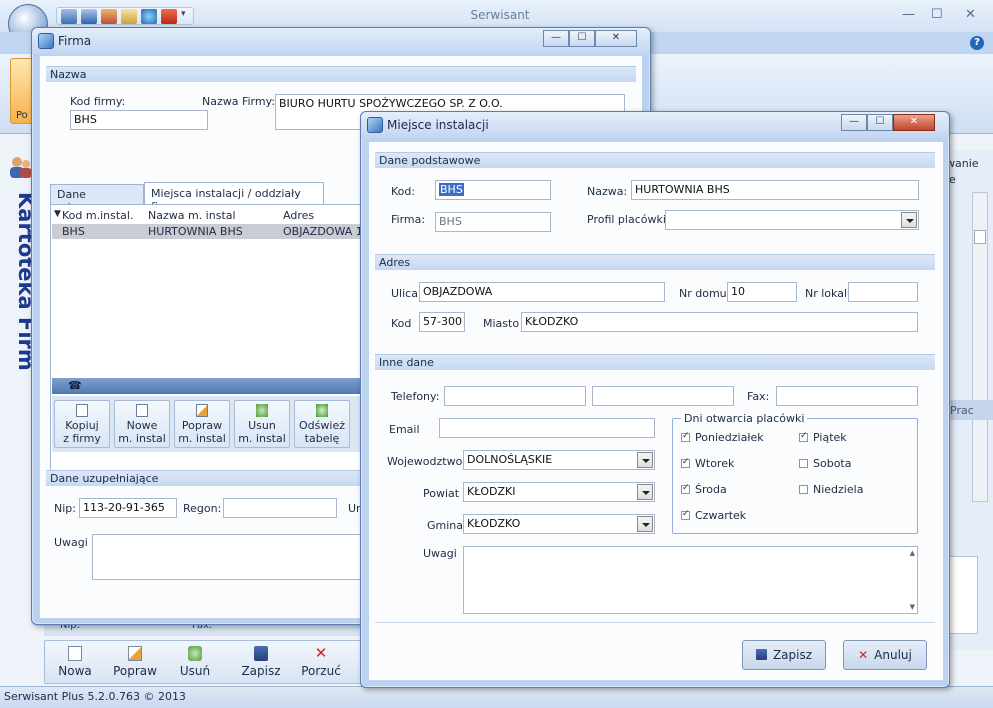  What do you see at coordinates (493, 190) in the screenshot?
I see `kod-input: BHS` at bounding box center [493, 190].